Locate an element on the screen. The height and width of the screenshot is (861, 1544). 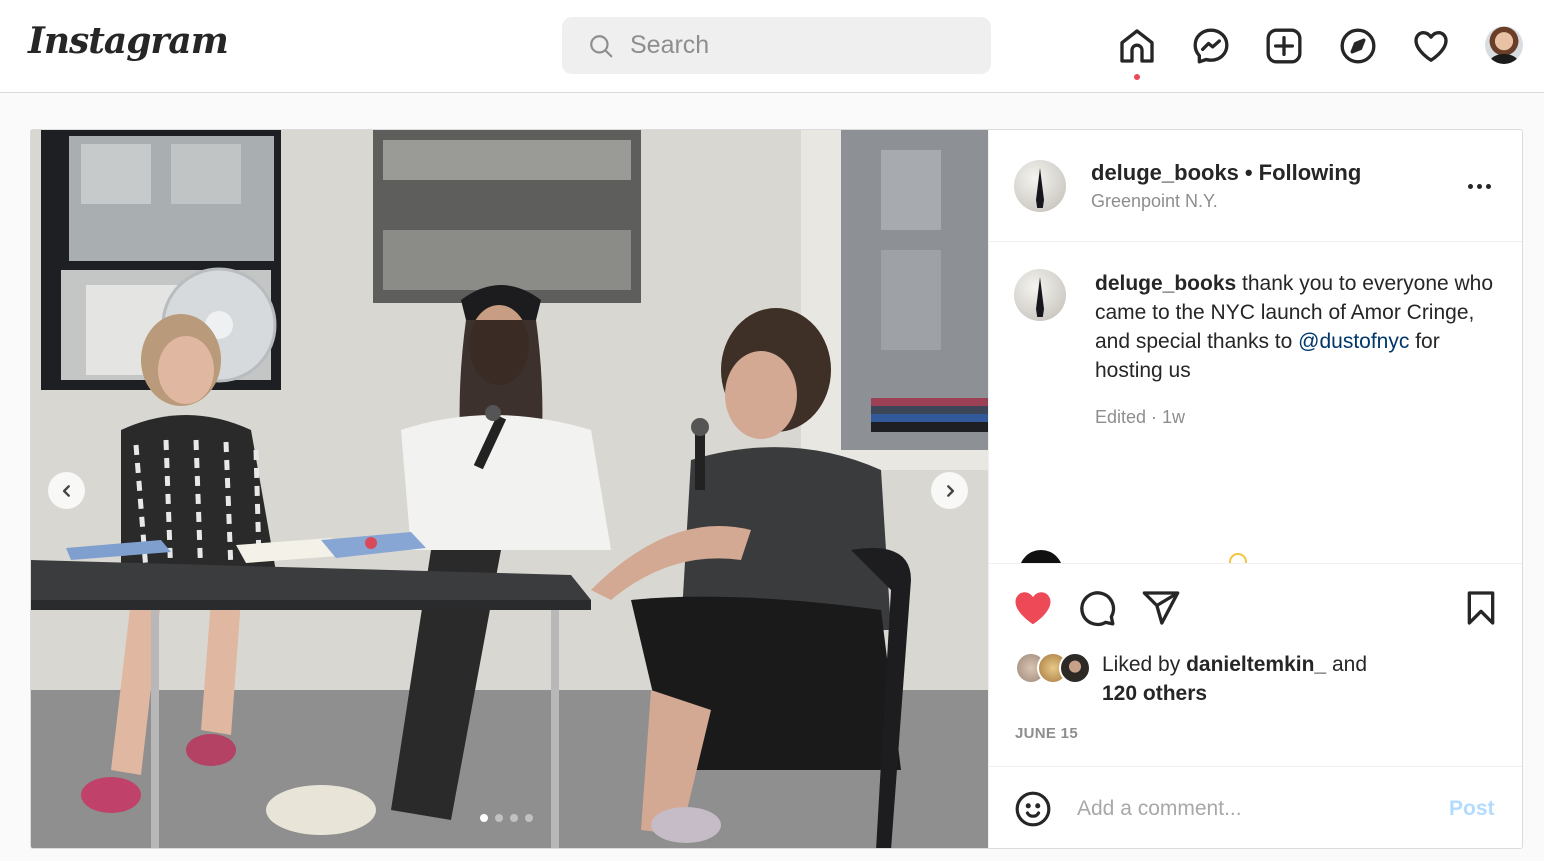
activity-button is located at coordinates (1431, 46).